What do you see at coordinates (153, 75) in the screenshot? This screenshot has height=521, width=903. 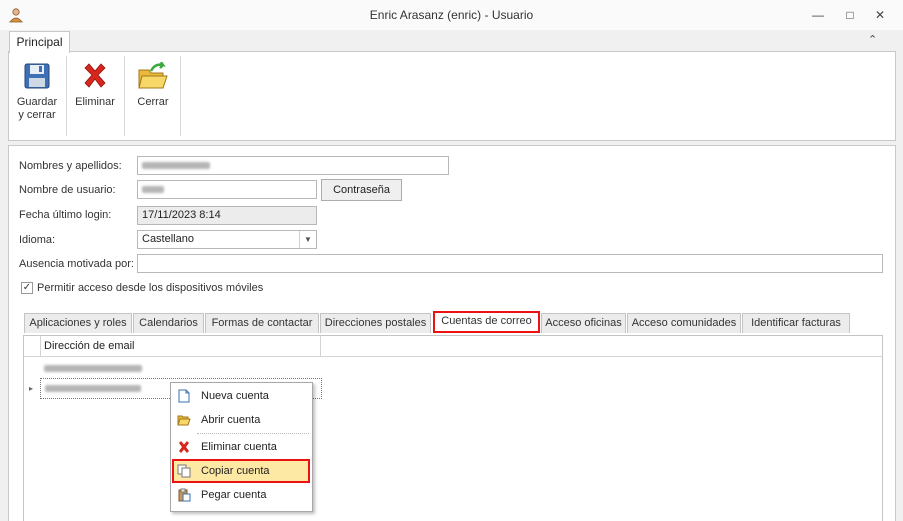 I see `open-folder-arrow-icon` at bounding box center [153, 75].